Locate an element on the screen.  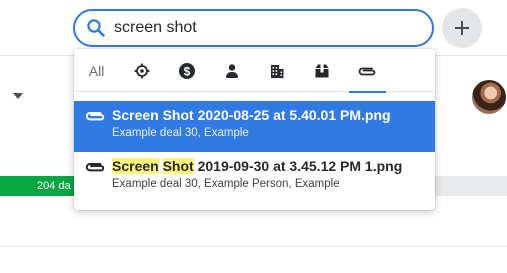
tab-people is located at coordinates (231, 70).